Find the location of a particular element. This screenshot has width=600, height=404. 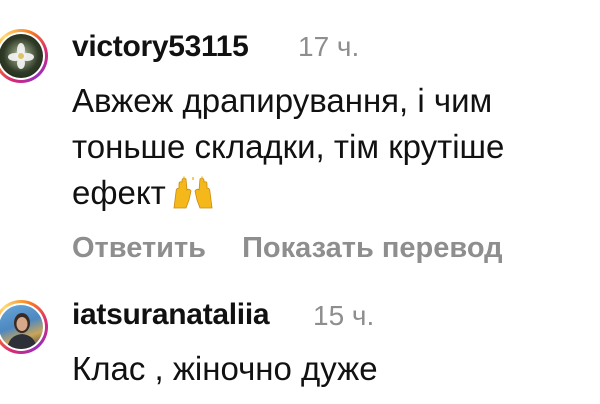

person-avatar-icon is located at coordinates (22, 331).